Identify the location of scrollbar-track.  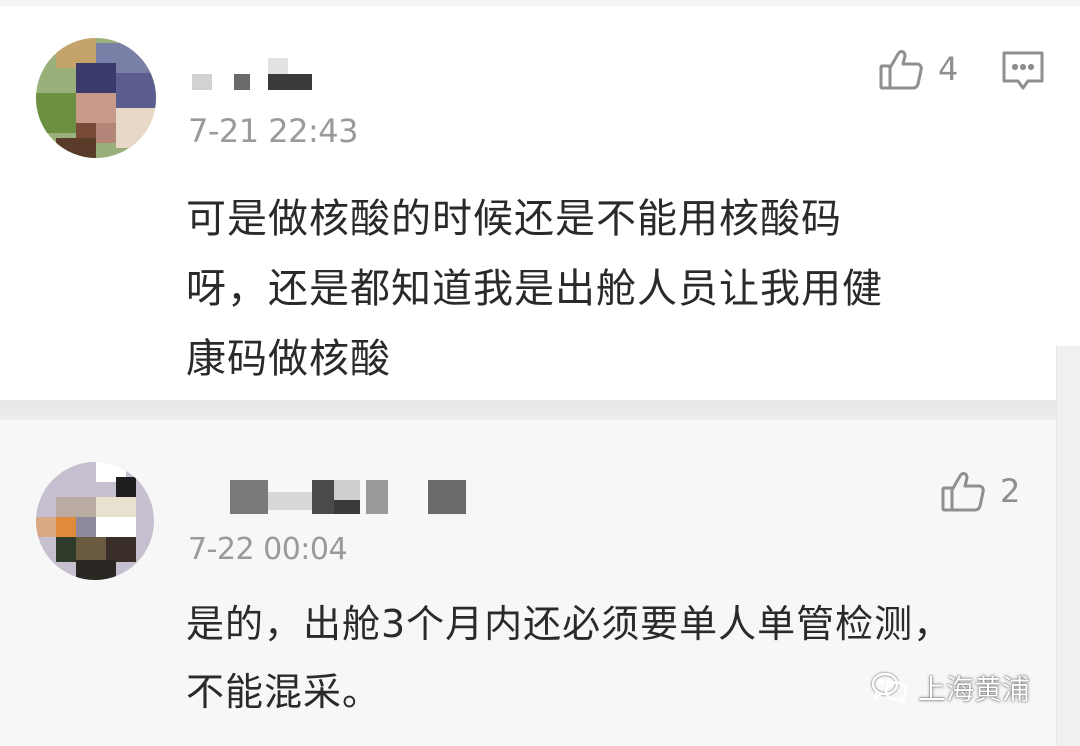
(1068, 546).